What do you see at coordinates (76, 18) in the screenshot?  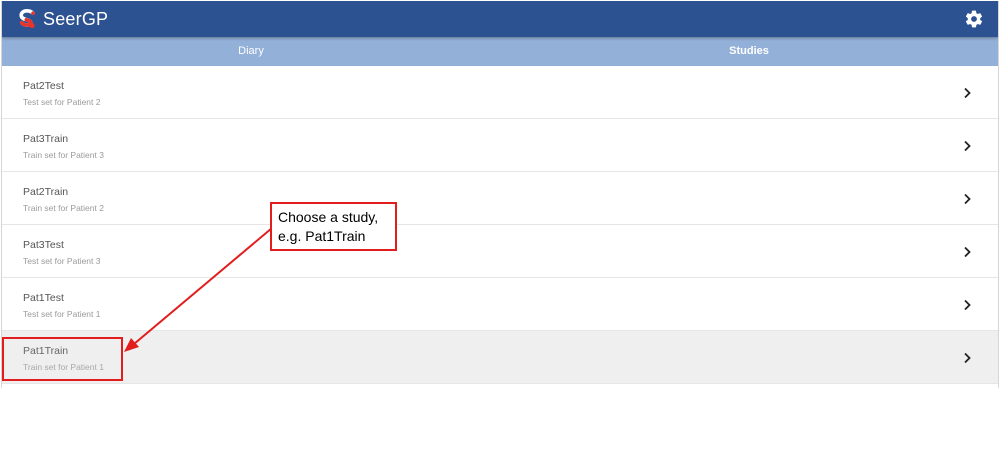 I see `app-brand-name: SeerGP` at bounding box center [76, 18].